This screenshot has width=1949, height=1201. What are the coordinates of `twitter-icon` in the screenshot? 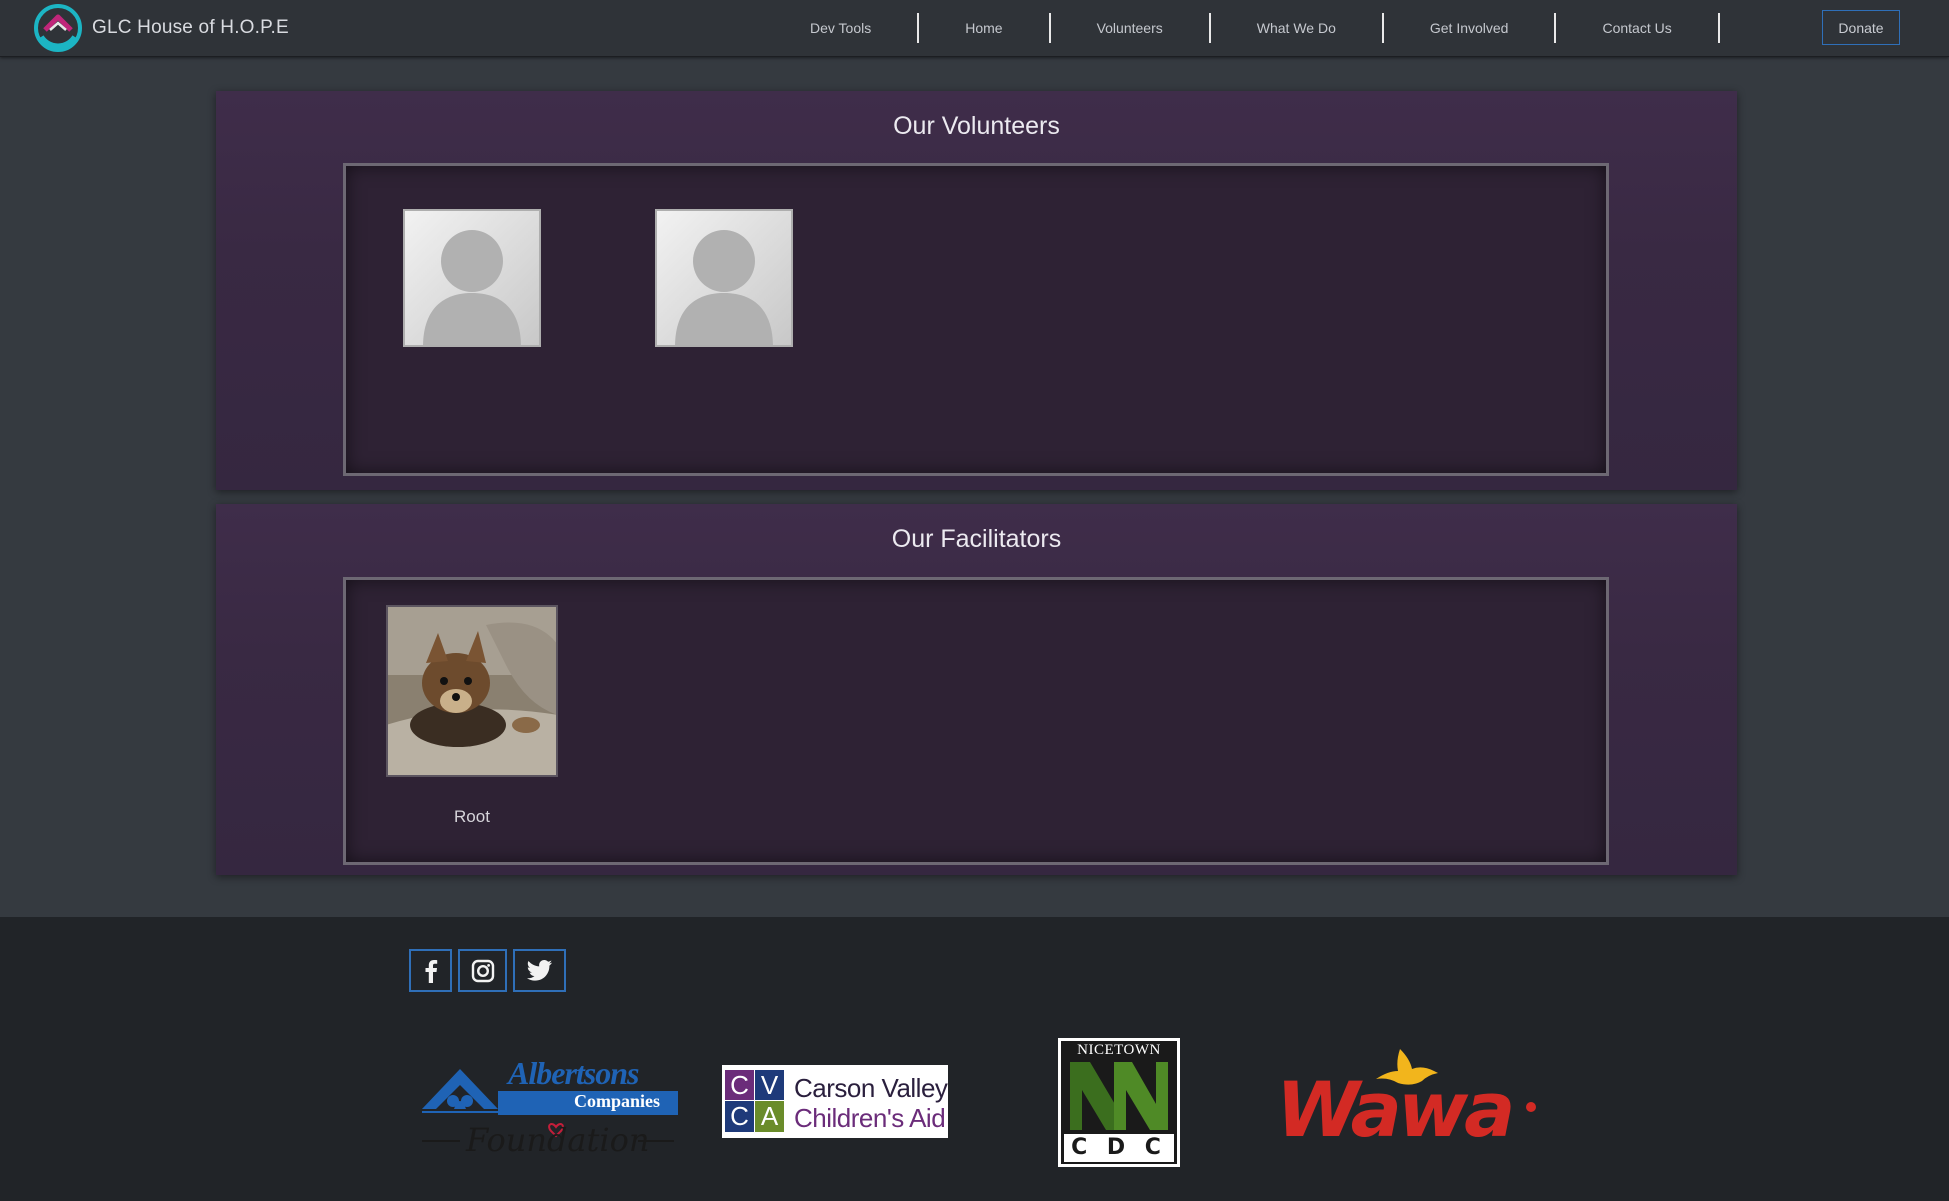 It's located at (539, 970).